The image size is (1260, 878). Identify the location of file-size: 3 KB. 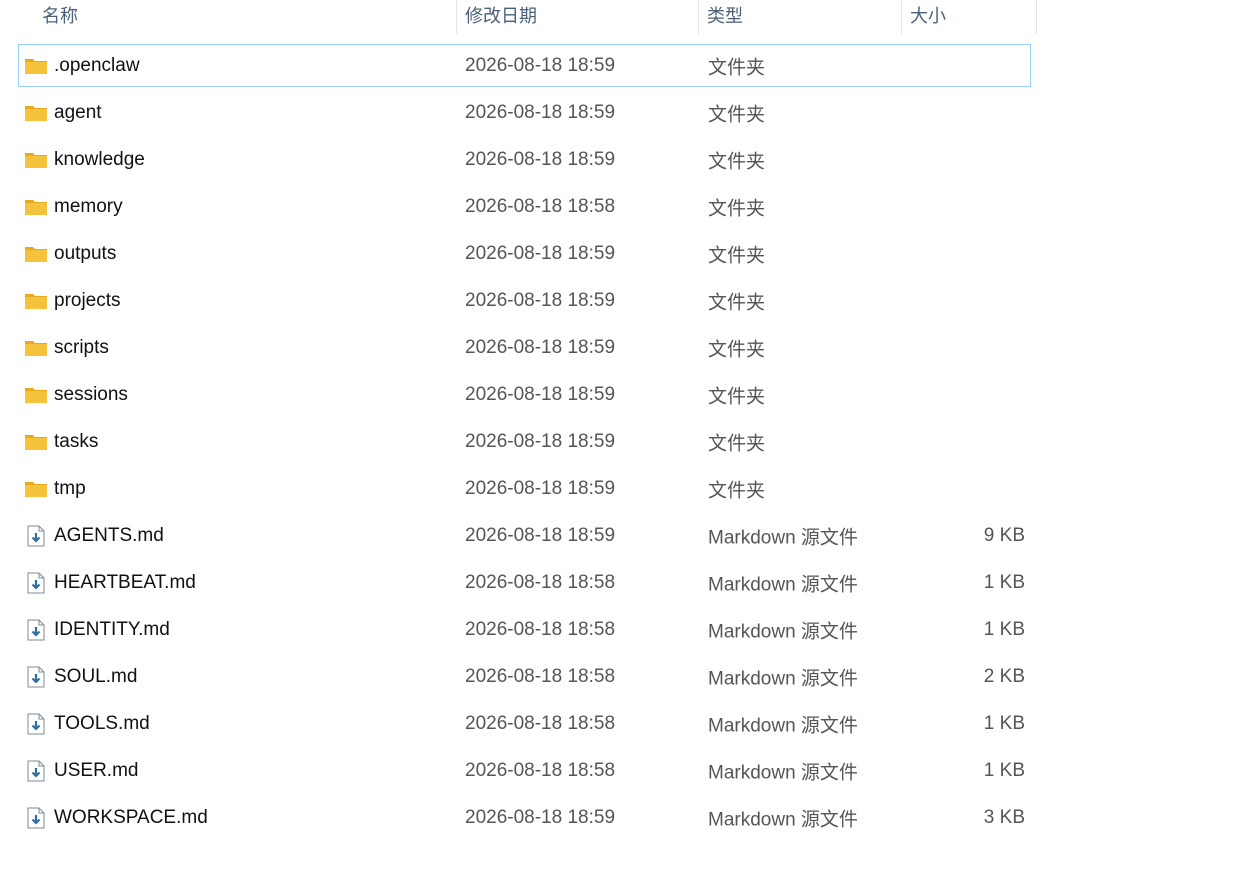
(1004, 817).